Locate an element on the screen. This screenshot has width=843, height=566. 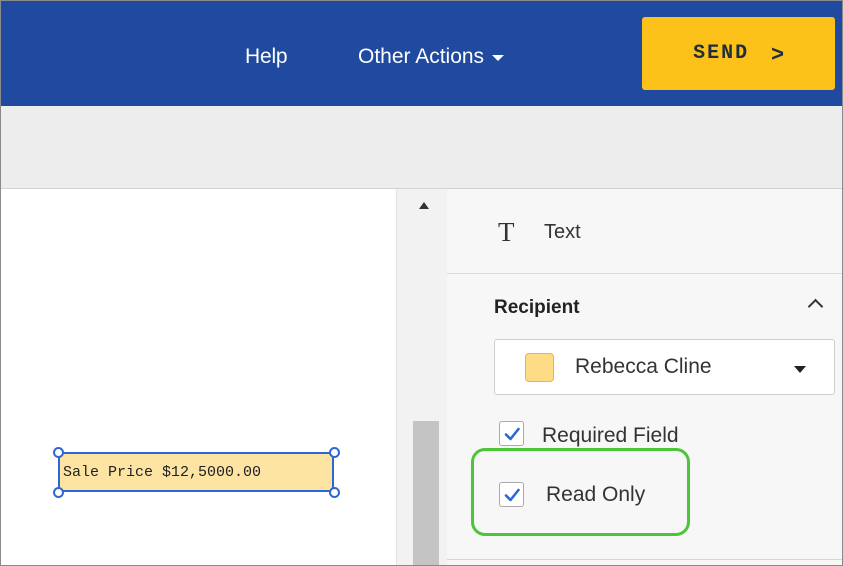
send-button: SEND > is located at coordinates (738, 53).